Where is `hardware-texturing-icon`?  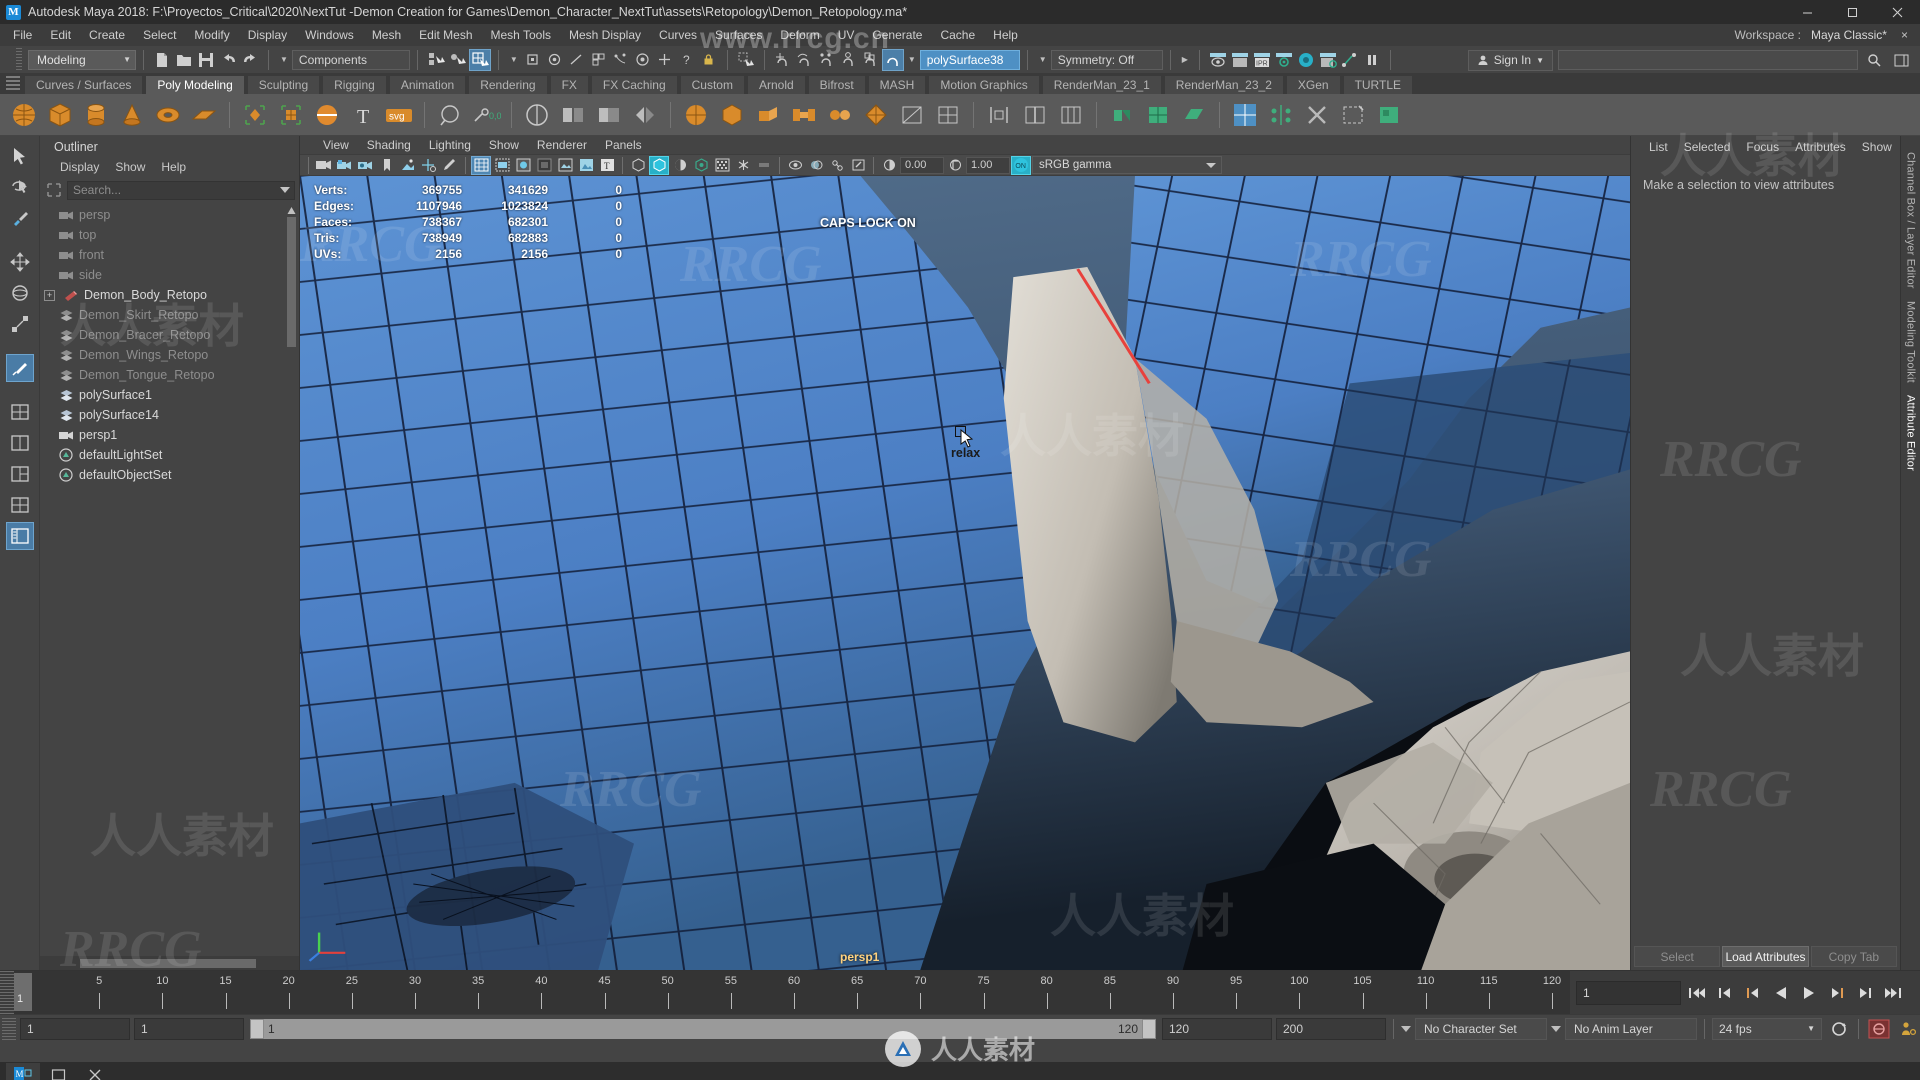
hardware-texturing-icon is located at coordinates (586, 165).